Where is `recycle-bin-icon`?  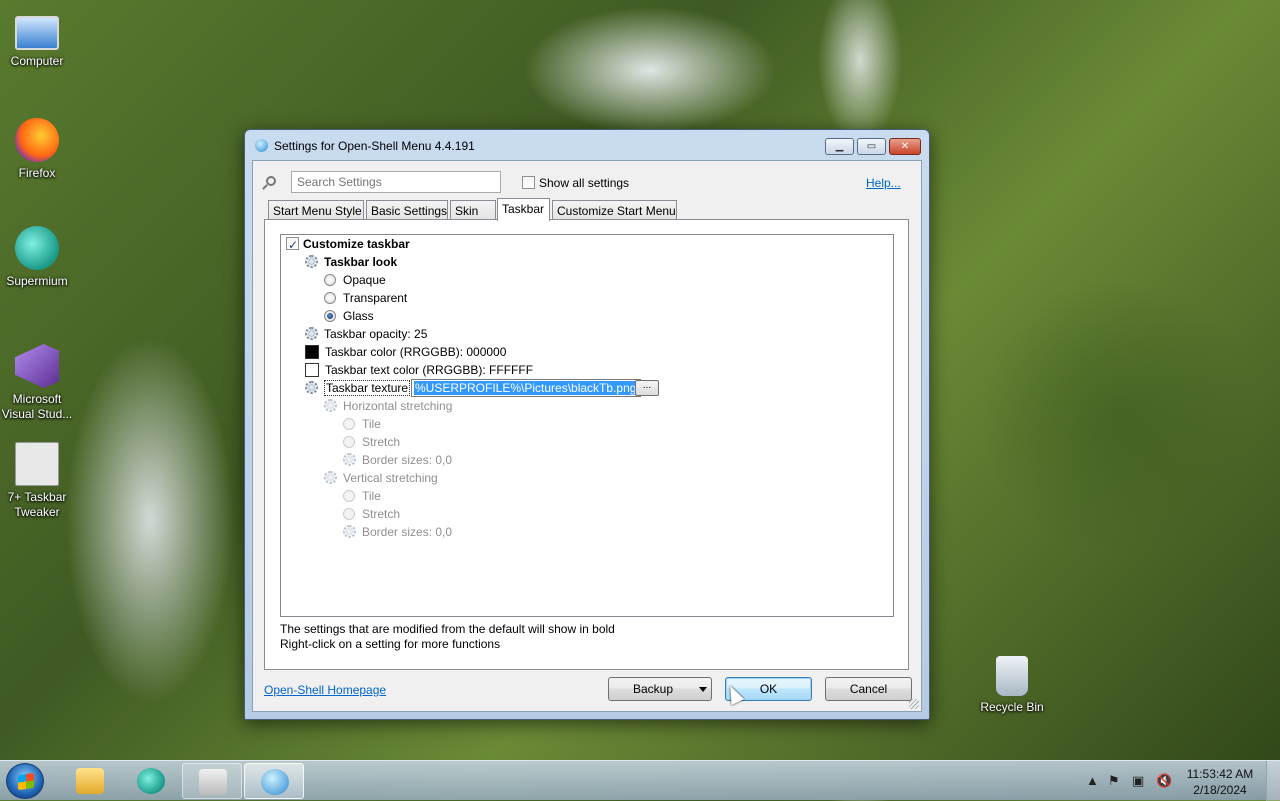 recycle-bin-icon is located at coordinates (1012, 676).